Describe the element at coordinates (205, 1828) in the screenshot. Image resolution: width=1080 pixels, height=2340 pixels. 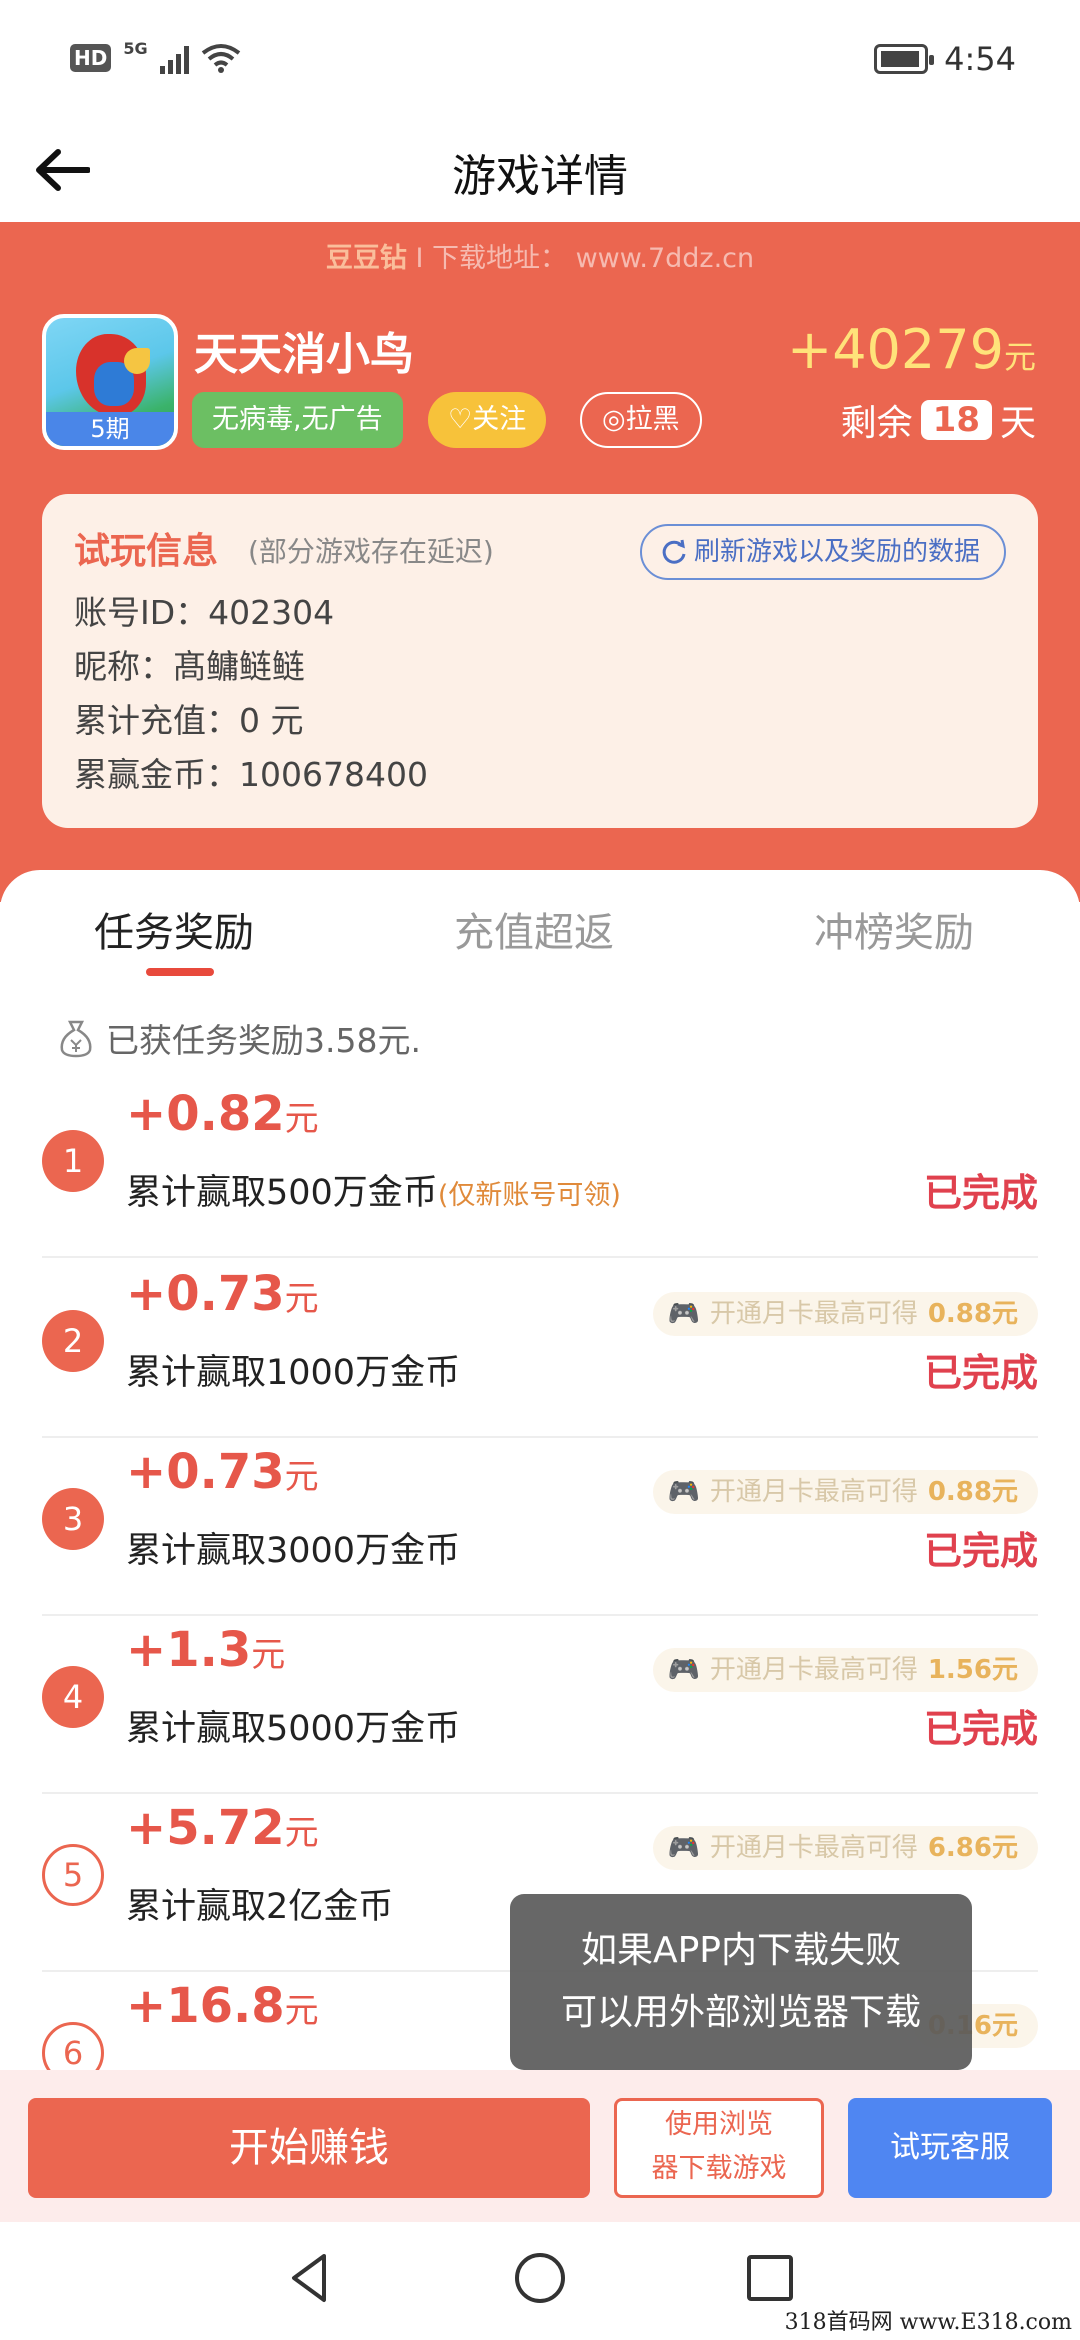
I see `task-amount: +5.72` at that location.